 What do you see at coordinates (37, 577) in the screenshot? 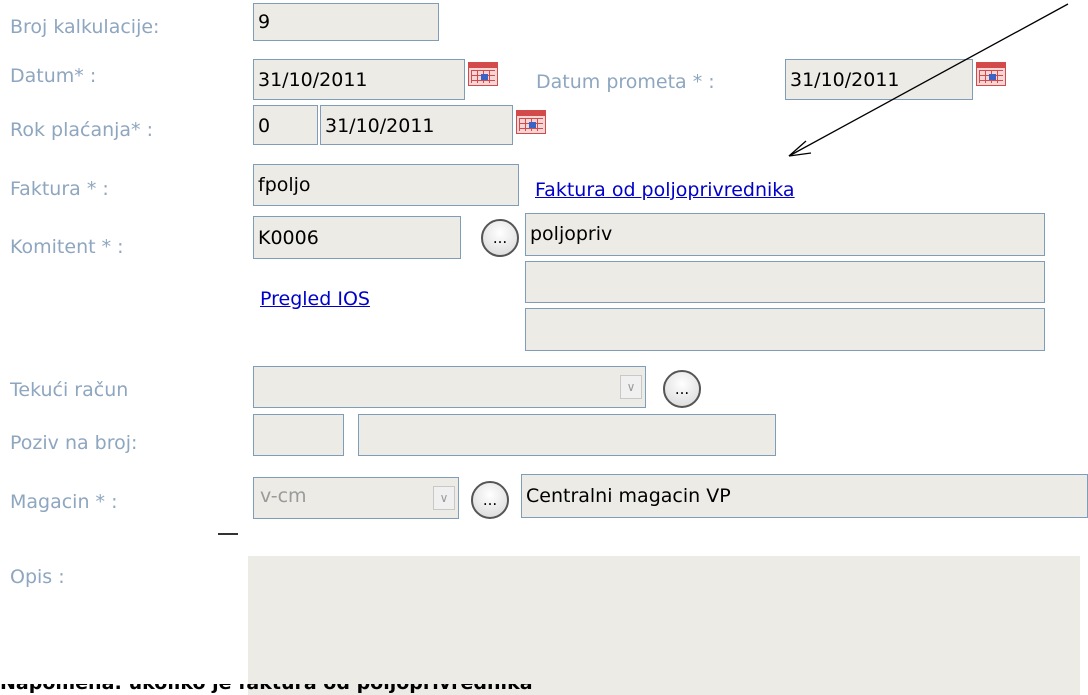
I see `opis-label: Opis :` at bounding box center [37, 577].